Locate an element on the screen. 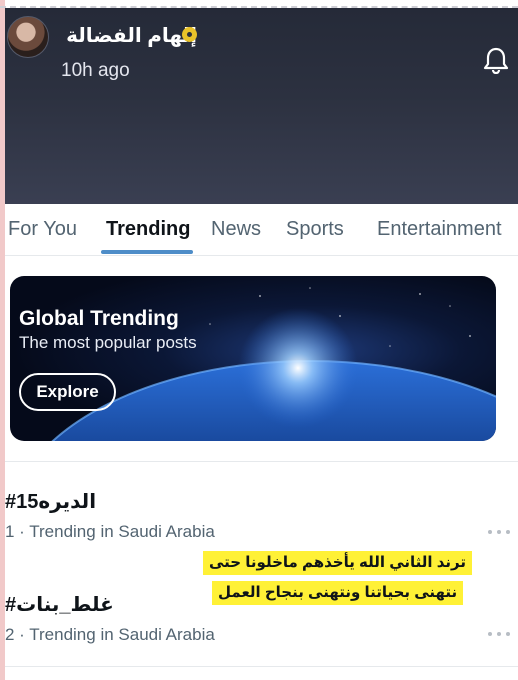  caption-line-2: نتهنى بحياتنا ونتهنى بنجاح العمل is located at coordinates (338, 593).